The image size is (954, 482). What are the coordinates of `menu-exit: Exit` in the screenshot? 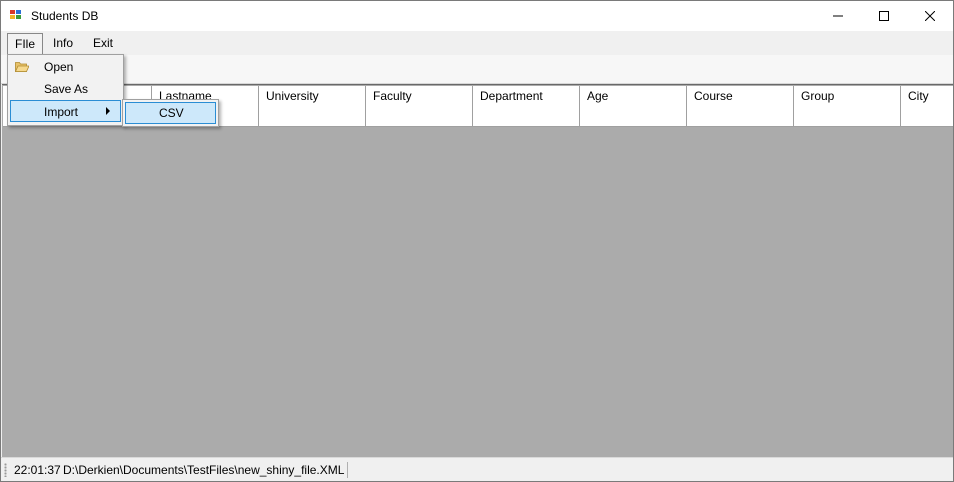 It's located at (103, 43).